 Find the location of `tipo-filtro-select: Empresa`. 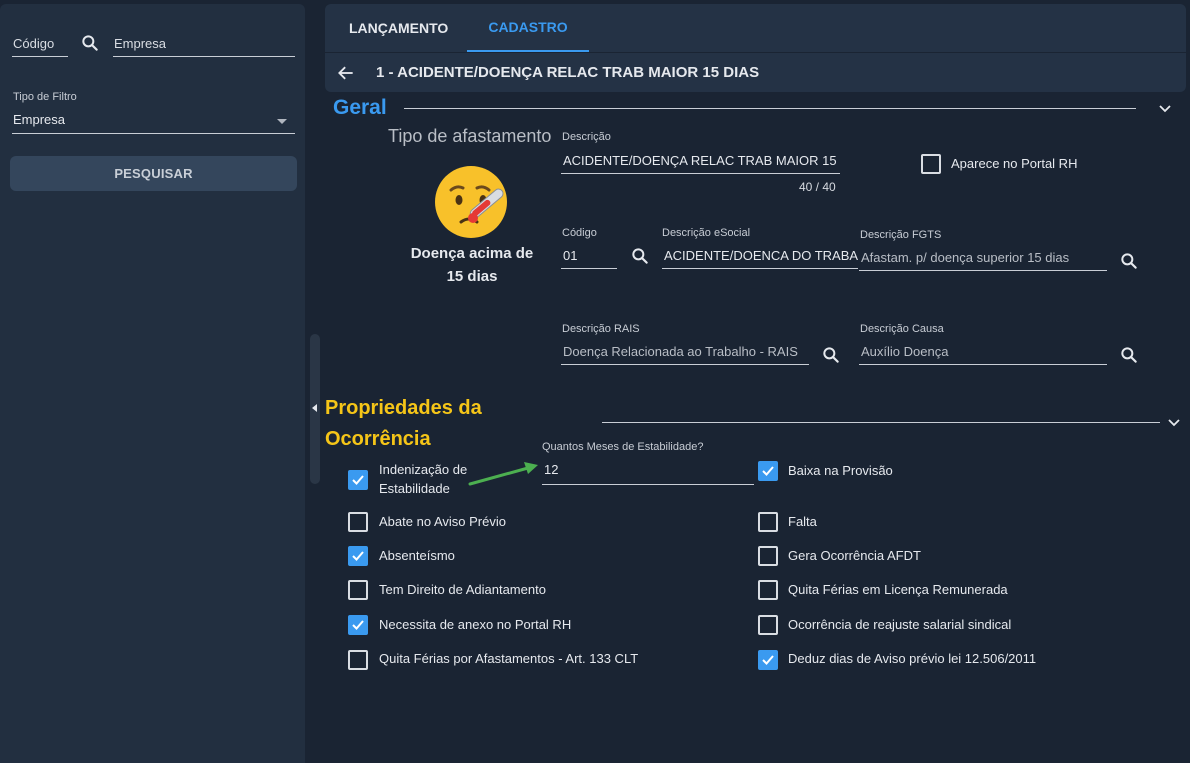

tipo-filtro-select: Empresa is located at coordinates (153, 121).